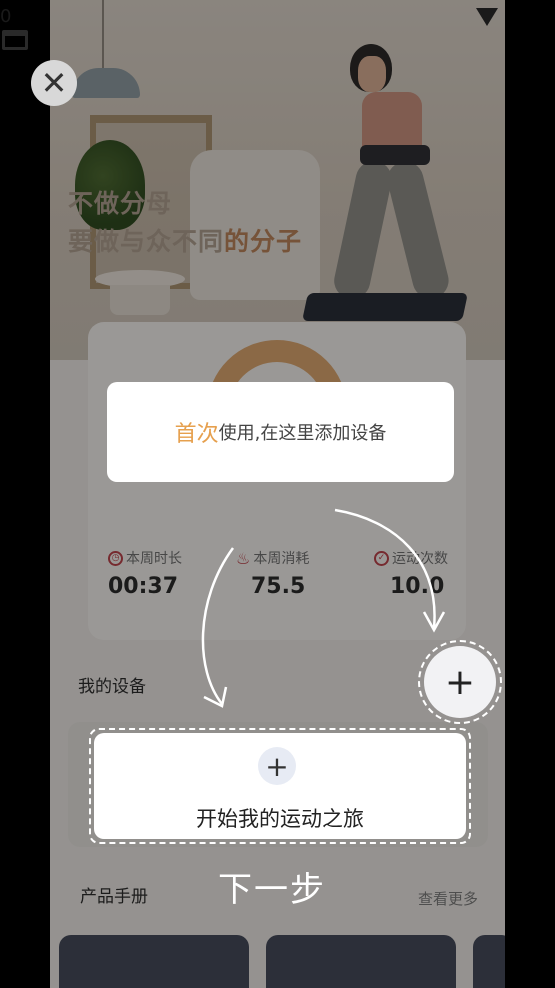  What do you see at coordinates (215, 697) in the screenshot?
I see `arrowhead-icon` at bounding box center [215, 697].